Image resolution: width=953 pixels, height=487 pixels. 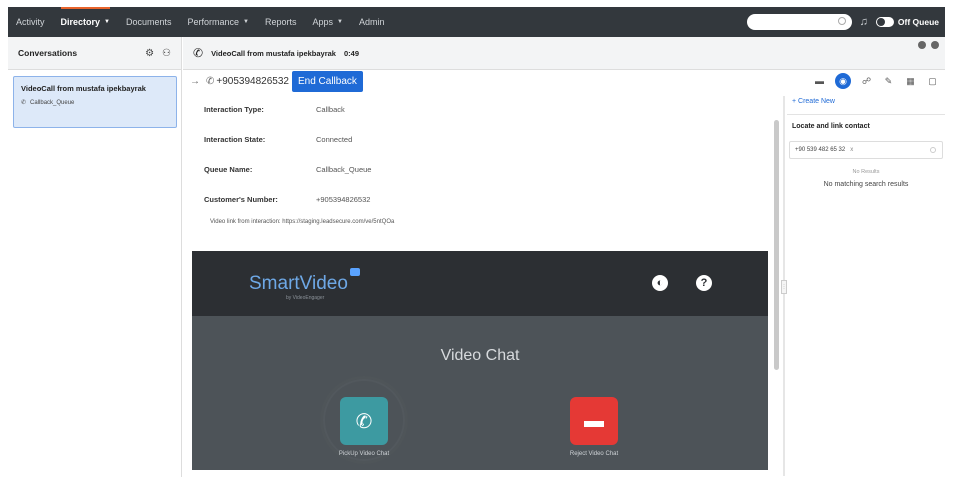 I want to click on nav-documents: Documents, so click(x=149, y=22).